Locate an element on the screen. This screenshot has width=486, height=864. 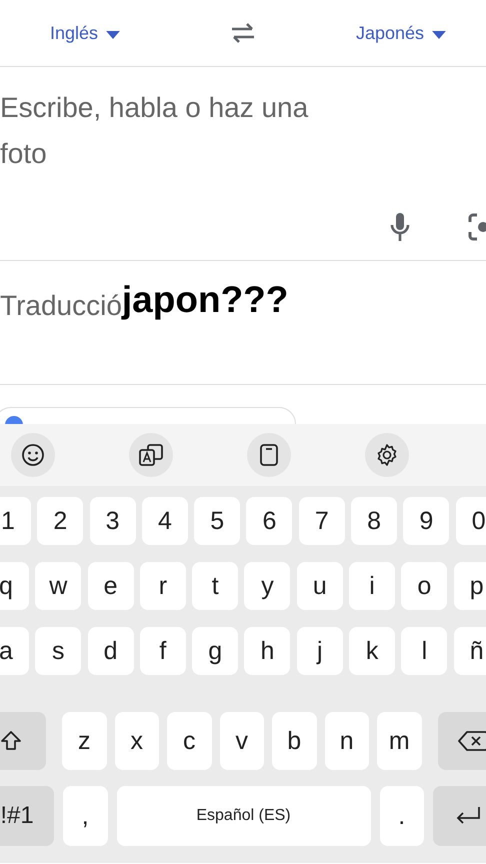
key: g is located at coordinates (215, 651).